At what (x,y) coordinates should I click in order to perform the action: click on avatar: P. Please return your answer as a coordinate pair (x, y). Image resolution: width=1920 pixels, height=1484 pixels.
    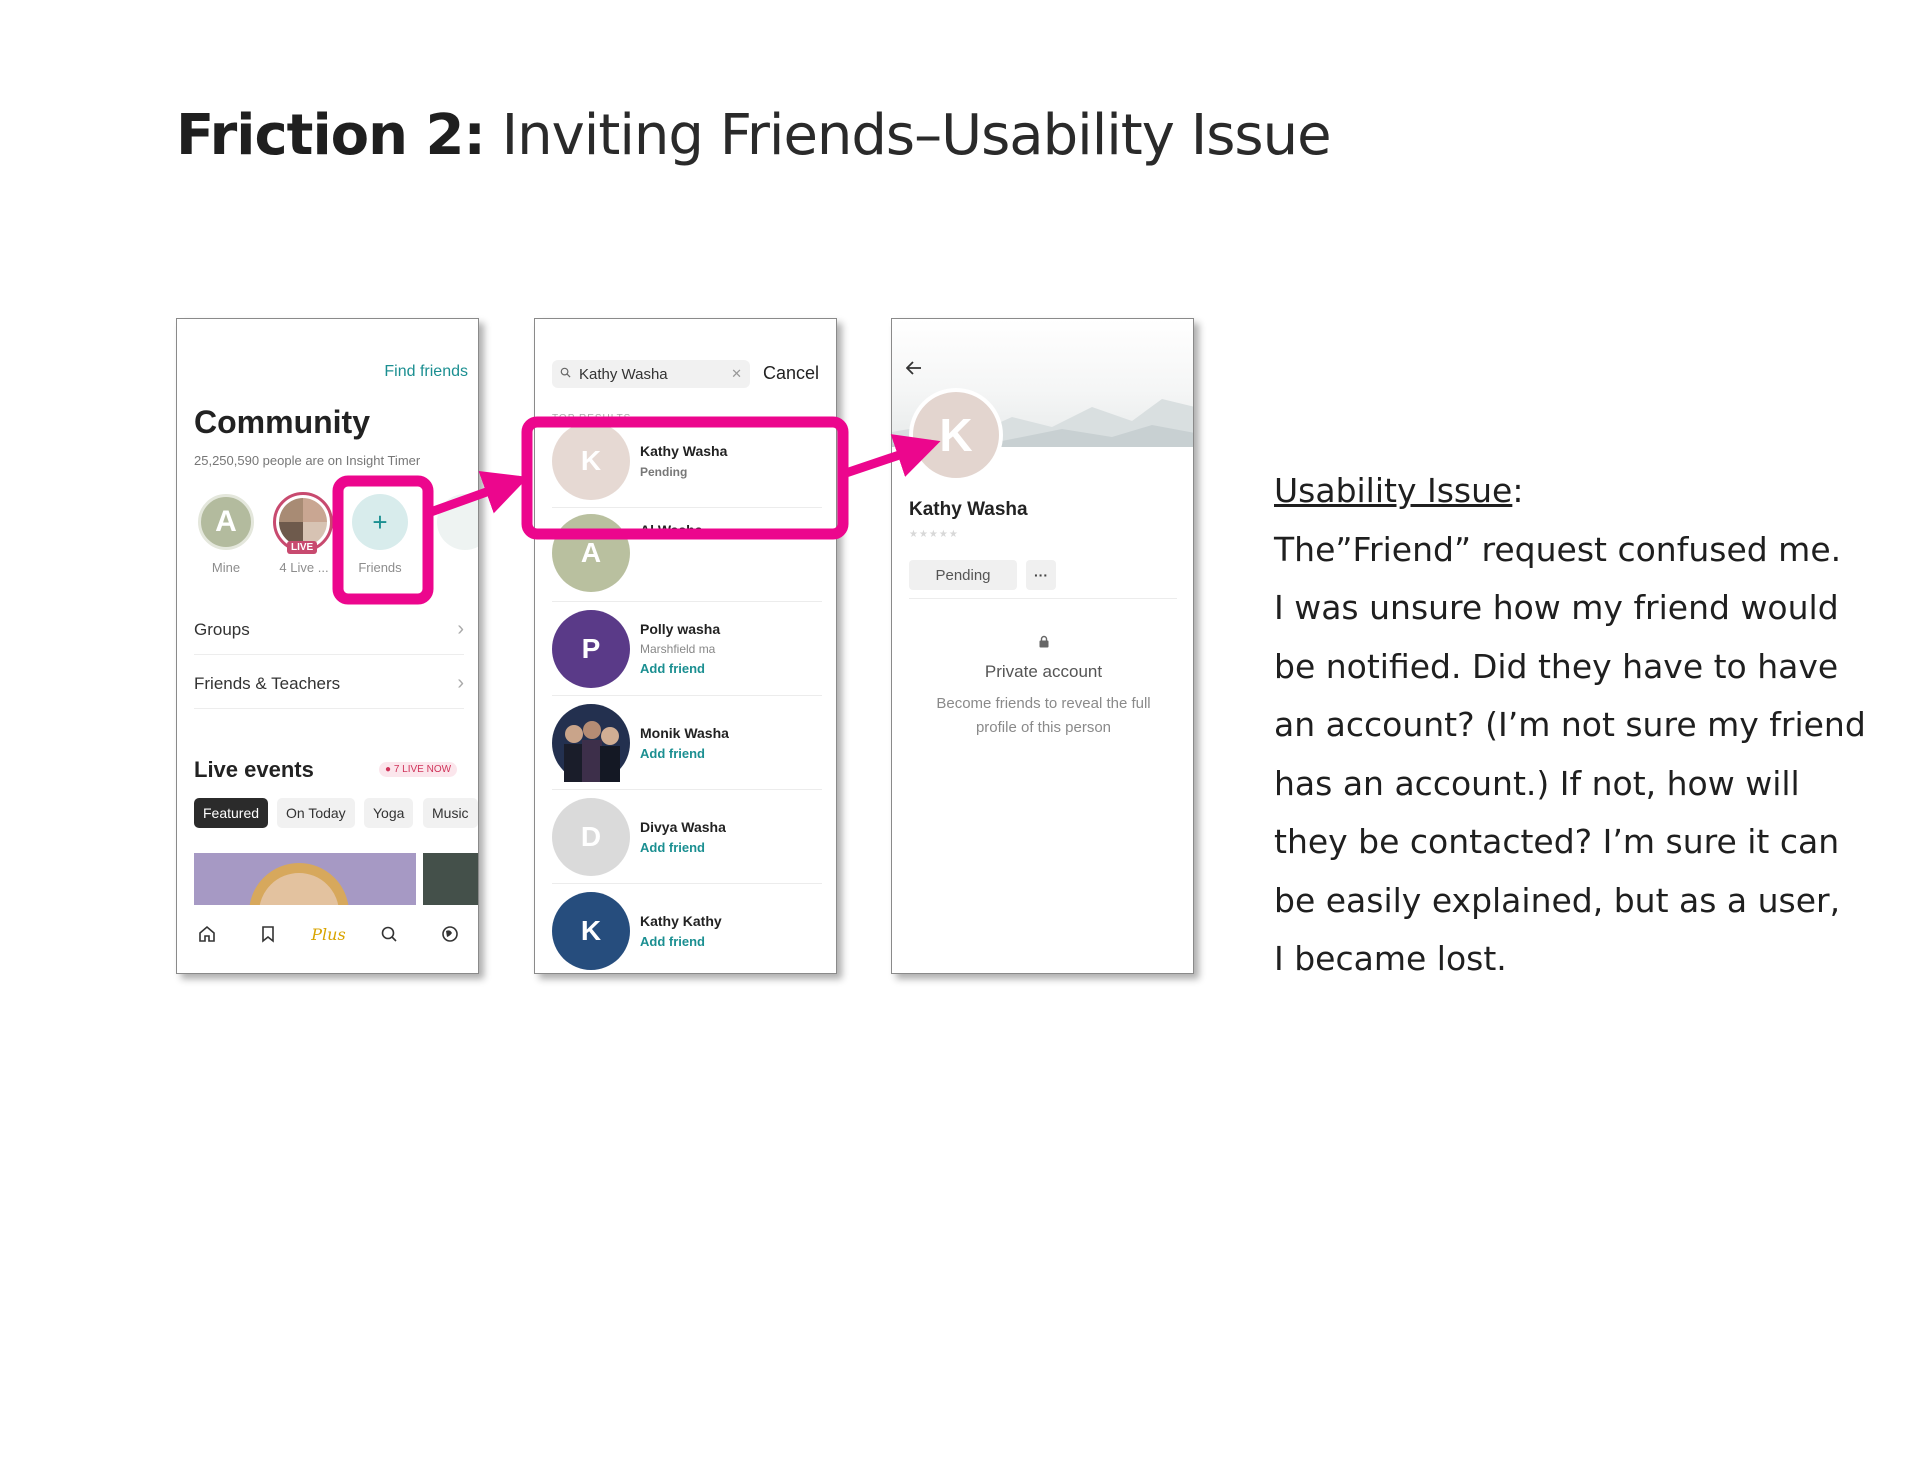
    Looking at the image, I should click on (591, 648).